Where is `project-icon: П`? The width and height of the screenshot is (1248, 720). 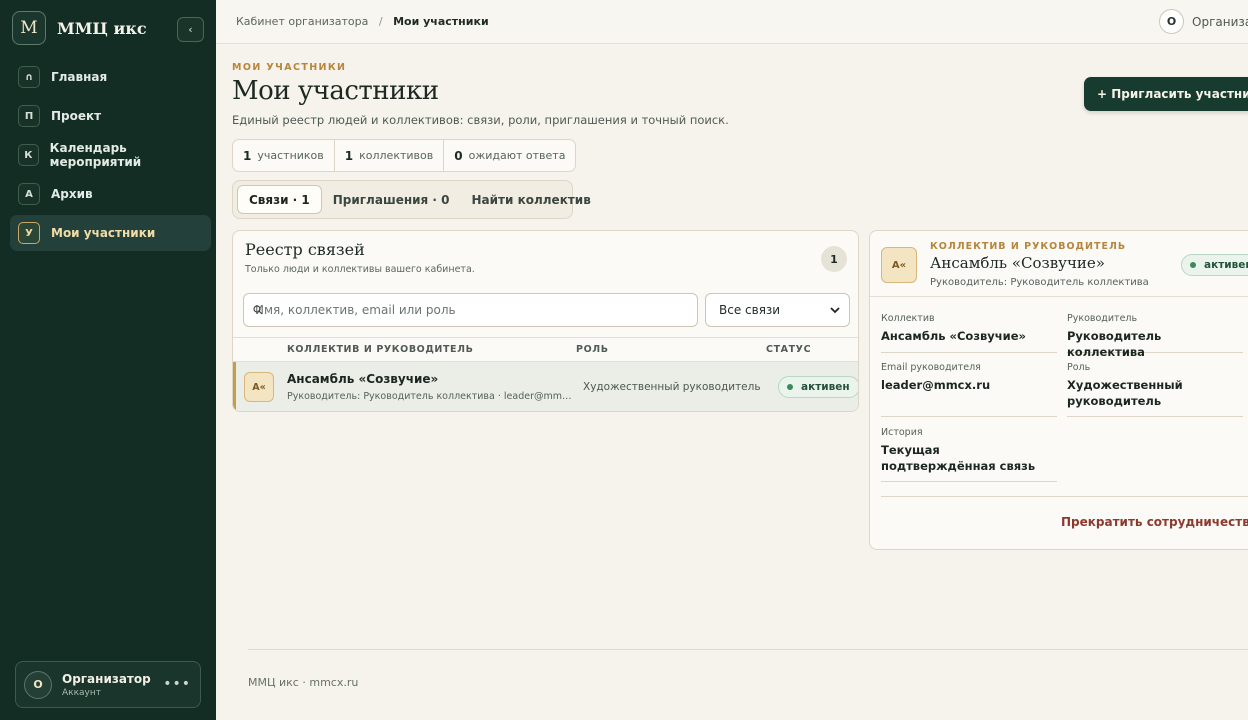 project-icon: П is located at coordinates (29, 116).